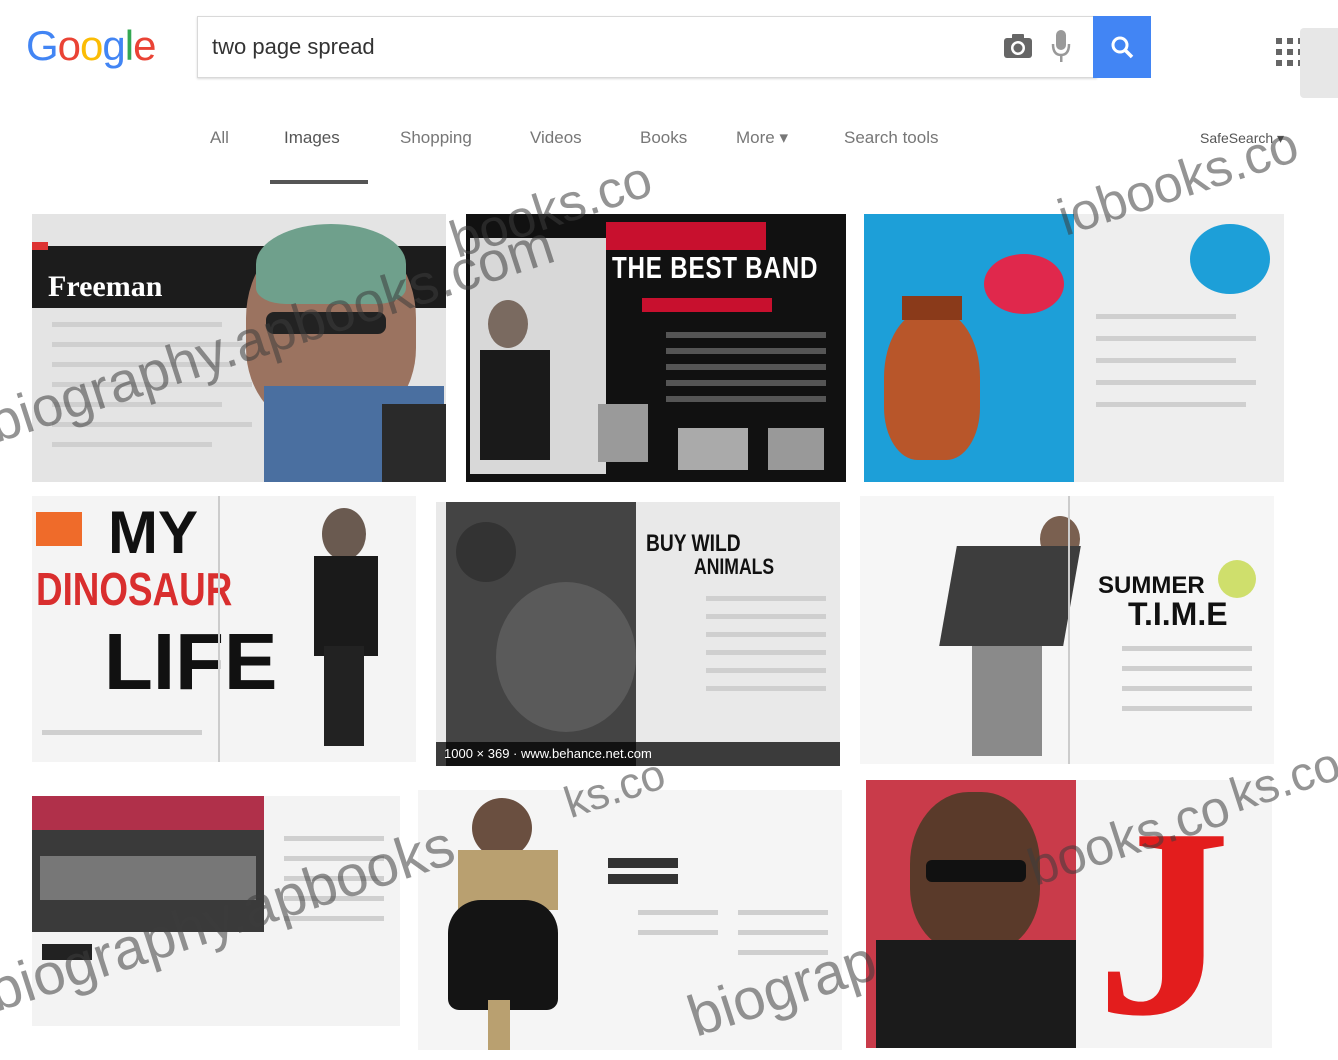 This screenshot has height=1060, width=1338. I want to click on account-edge, so click(1319, 63).